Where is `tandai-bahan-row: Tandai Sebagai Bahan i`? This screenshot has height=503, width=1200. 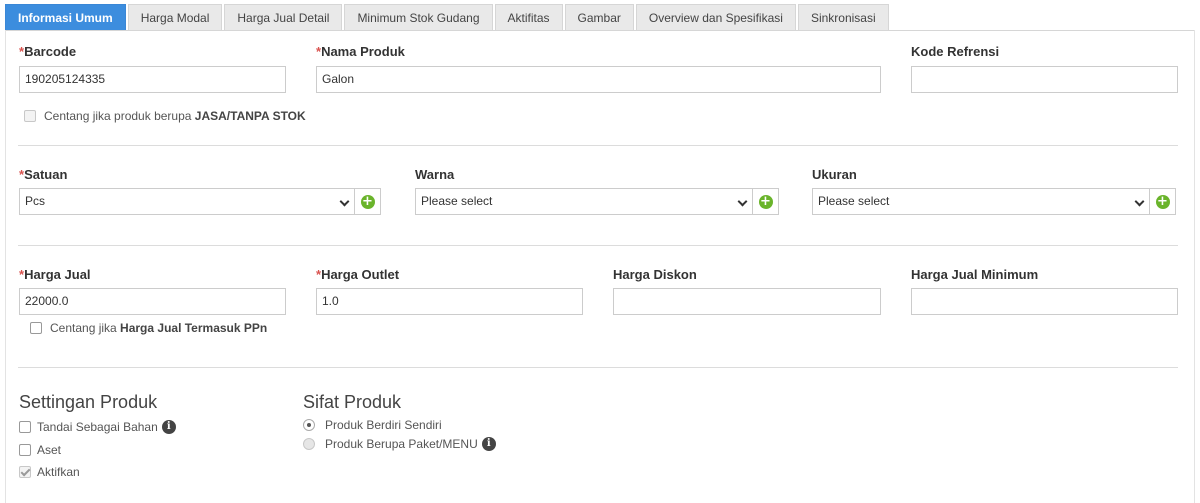 tandai-bahan-row: Tandai Sebagai Bahan i is located at coordinates (97, 427).